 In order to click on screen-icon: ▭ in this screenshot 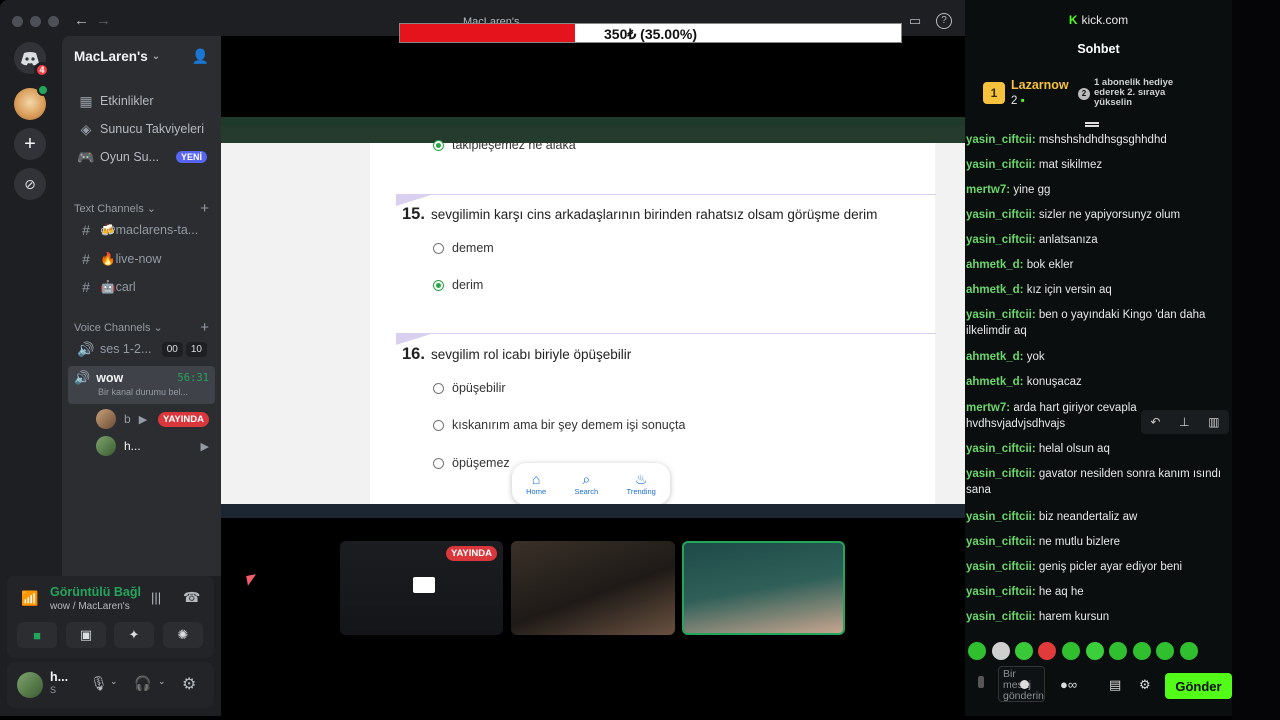, I will do `click(915, 21)`.